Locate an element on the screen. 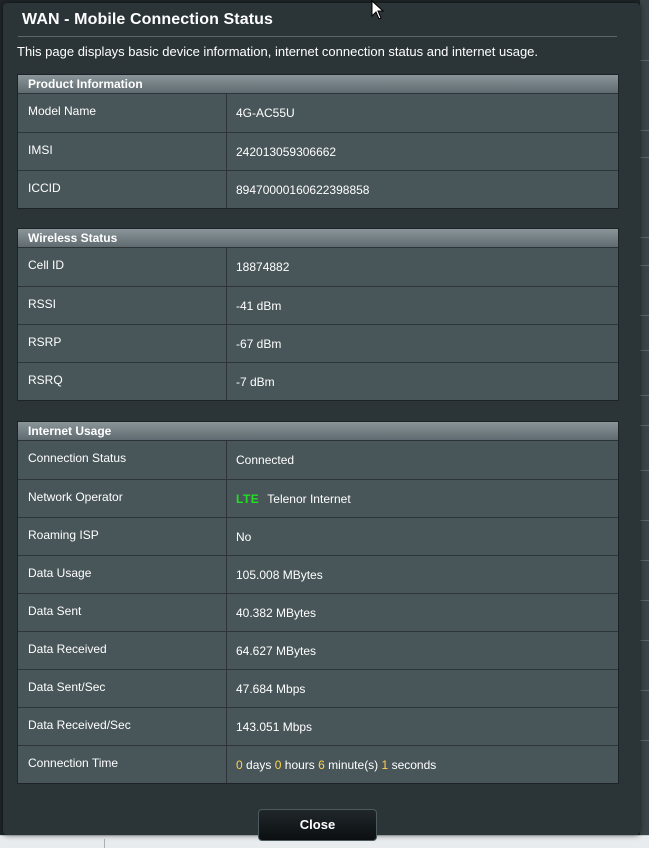  table-row: RSRQ -7 dBm is located at coordinates (318, 381).